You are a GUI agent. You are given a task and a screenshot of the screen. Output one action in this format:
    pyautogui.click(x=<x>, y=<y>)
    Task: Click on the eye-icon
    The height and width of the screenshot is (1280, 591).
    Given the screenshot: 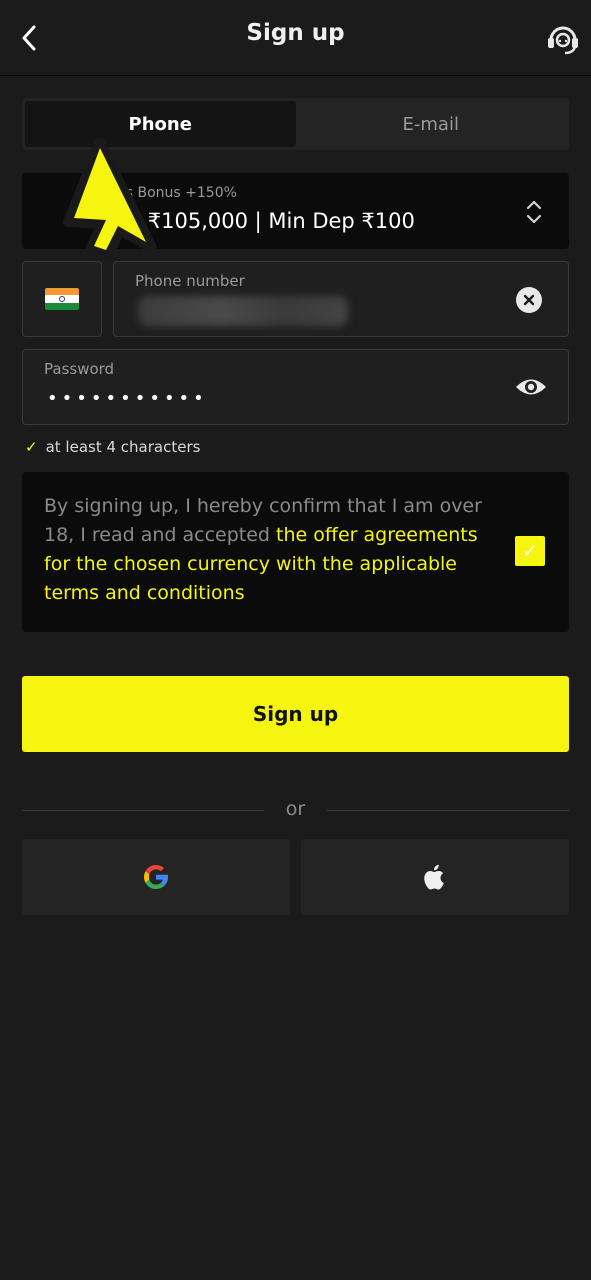 What is the action you would take?
    pyautogui.click(x=531, y=387)
    